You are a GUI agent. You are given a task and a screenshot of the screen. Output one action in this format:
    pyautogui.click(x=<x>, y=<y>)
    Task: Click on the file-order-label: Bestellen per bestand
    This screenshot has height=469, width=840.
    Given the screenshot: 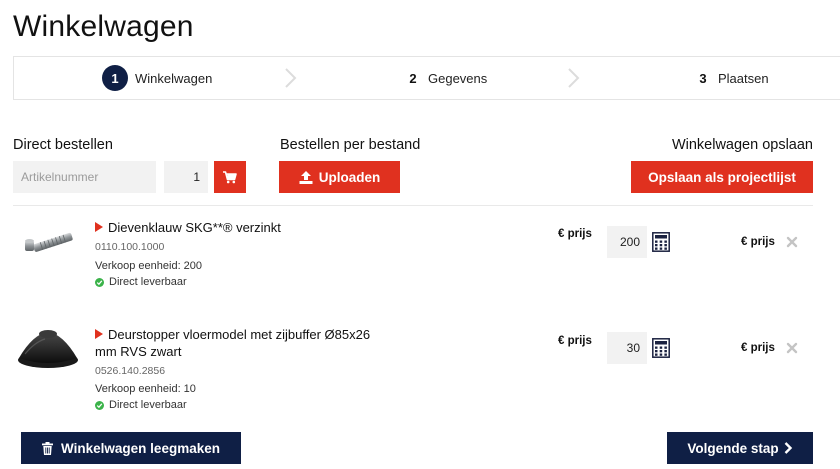 What is the action you would take?
    pyautogui.click(x=350, y=145)
    